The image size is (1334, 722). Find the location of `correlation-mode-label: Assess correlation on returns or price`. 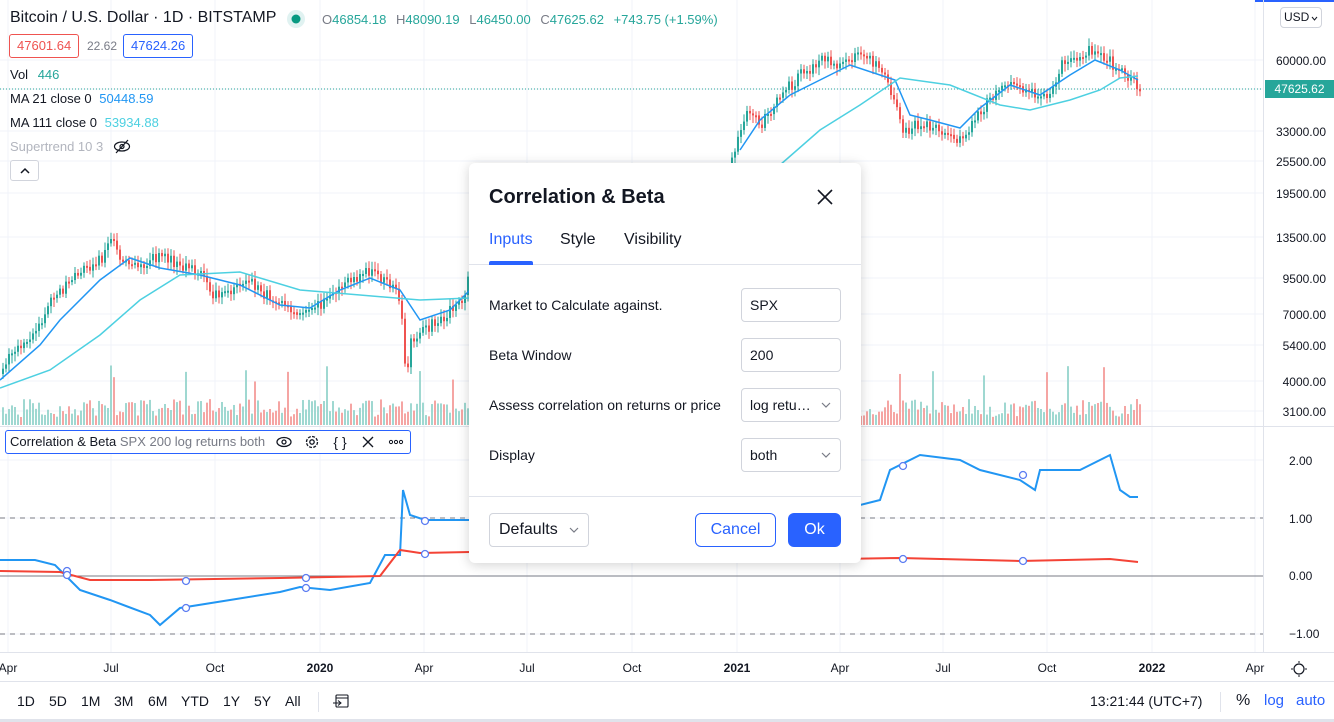

correlation-mode-label: Assess correlation on returns or price is located at coordinates (605, 405).